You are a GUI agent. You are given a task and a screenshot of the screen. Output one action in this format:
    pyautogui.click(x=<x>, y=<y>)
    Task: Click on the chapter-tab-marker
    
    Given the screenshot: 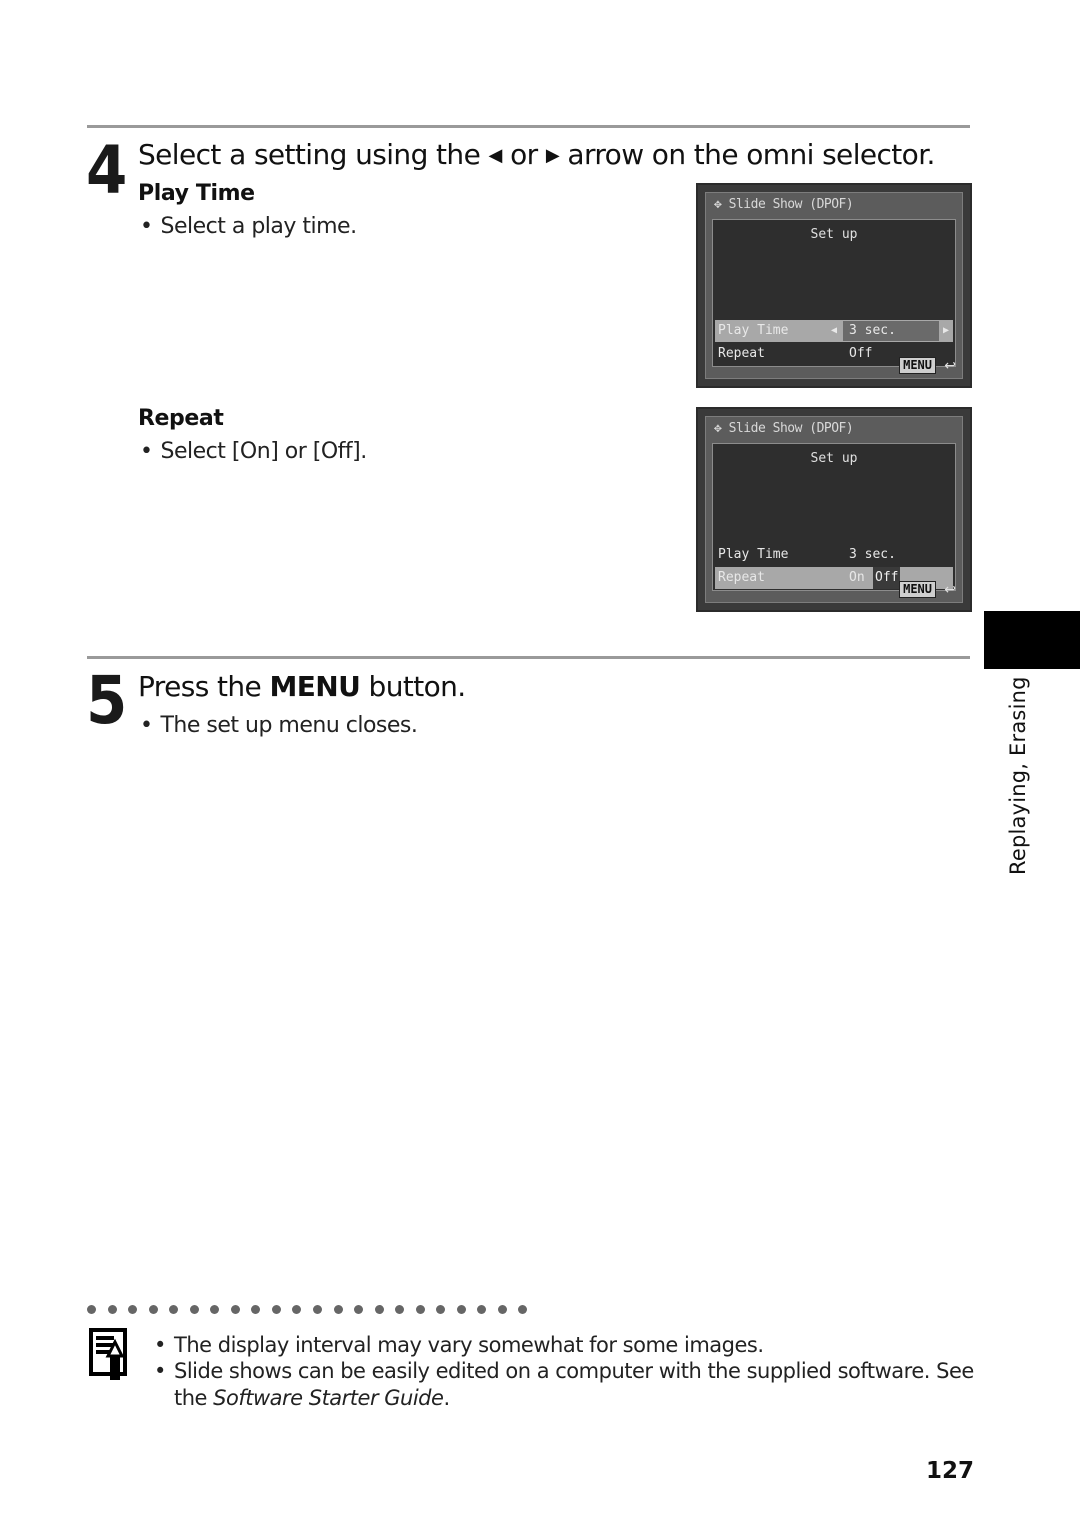 What is the action you would take?
    pyautogui.click(x=1032, y=640)
    